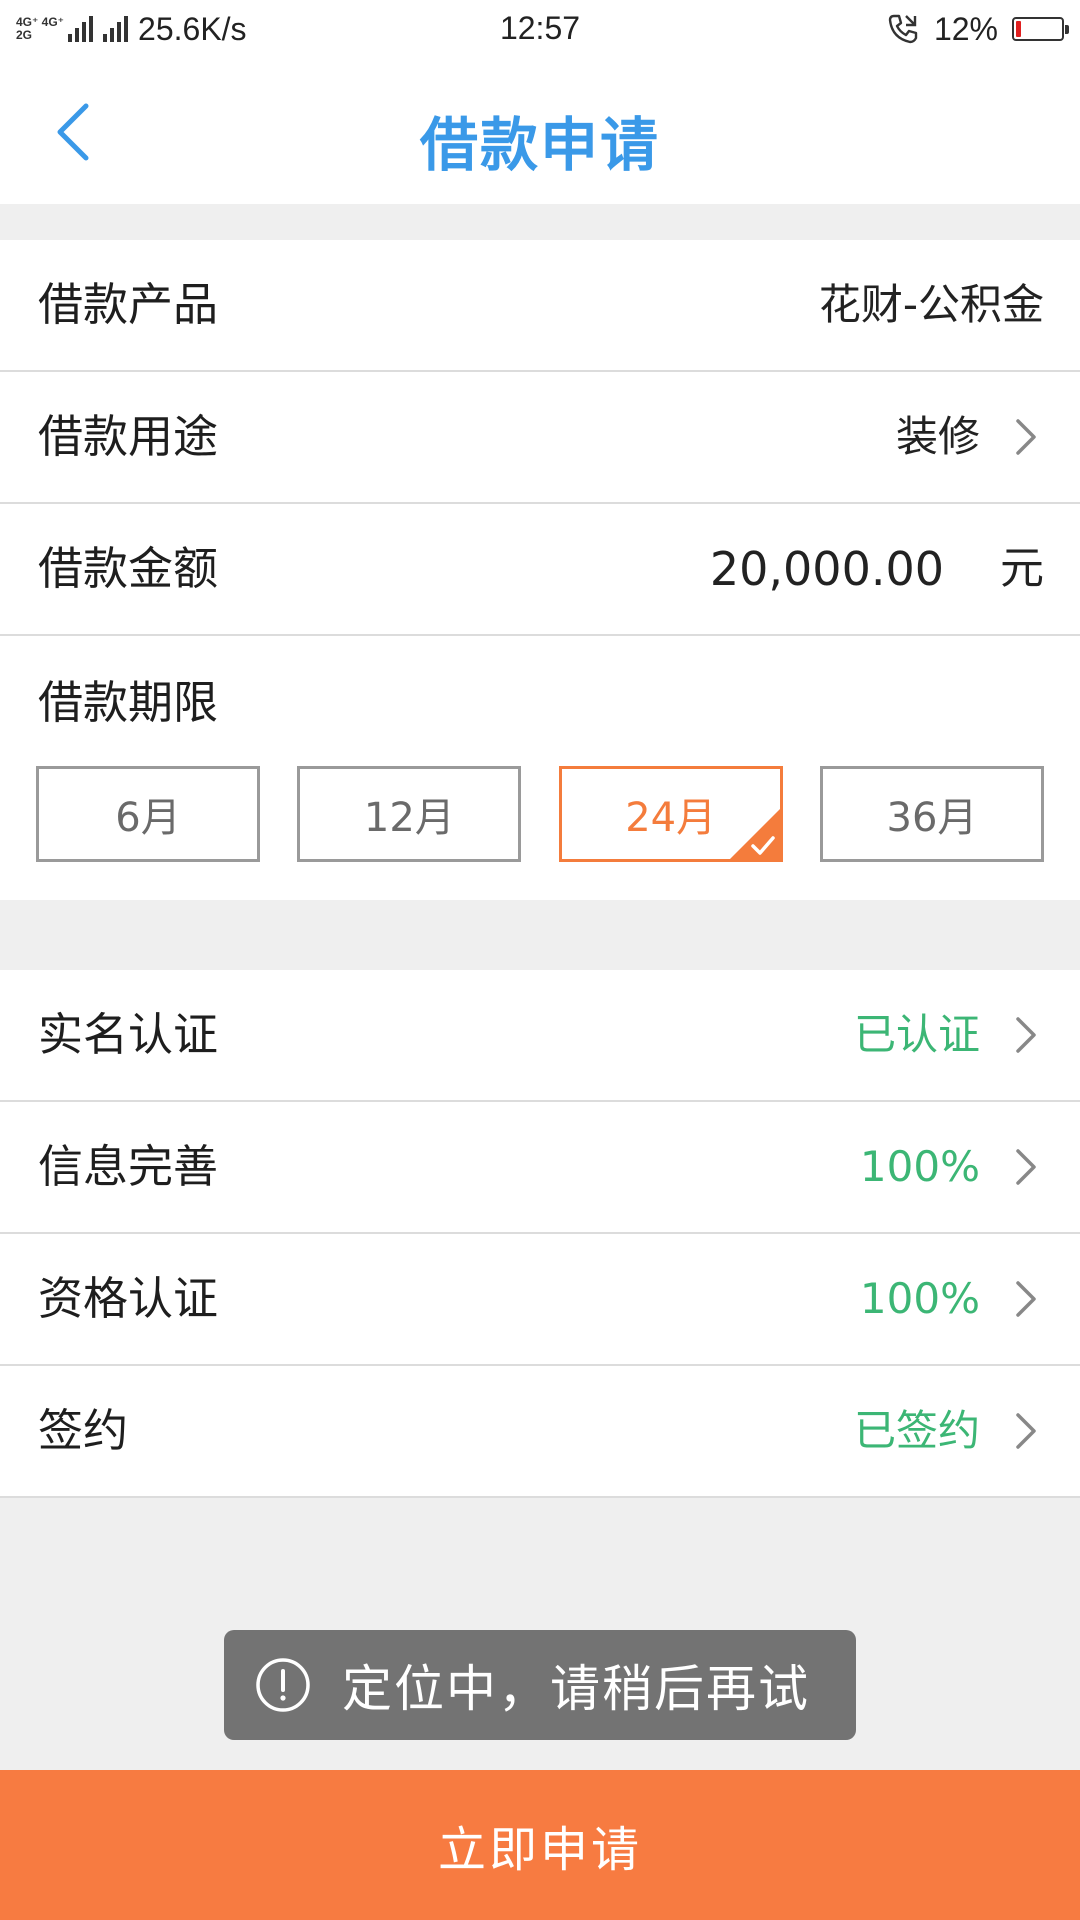 This screenshot has height=1920, width=1080. What do you see at coordinates (128, 436) in the screenshot?
I see `loan-purpose-label: 借款用途` at bounding box center [128, 436].